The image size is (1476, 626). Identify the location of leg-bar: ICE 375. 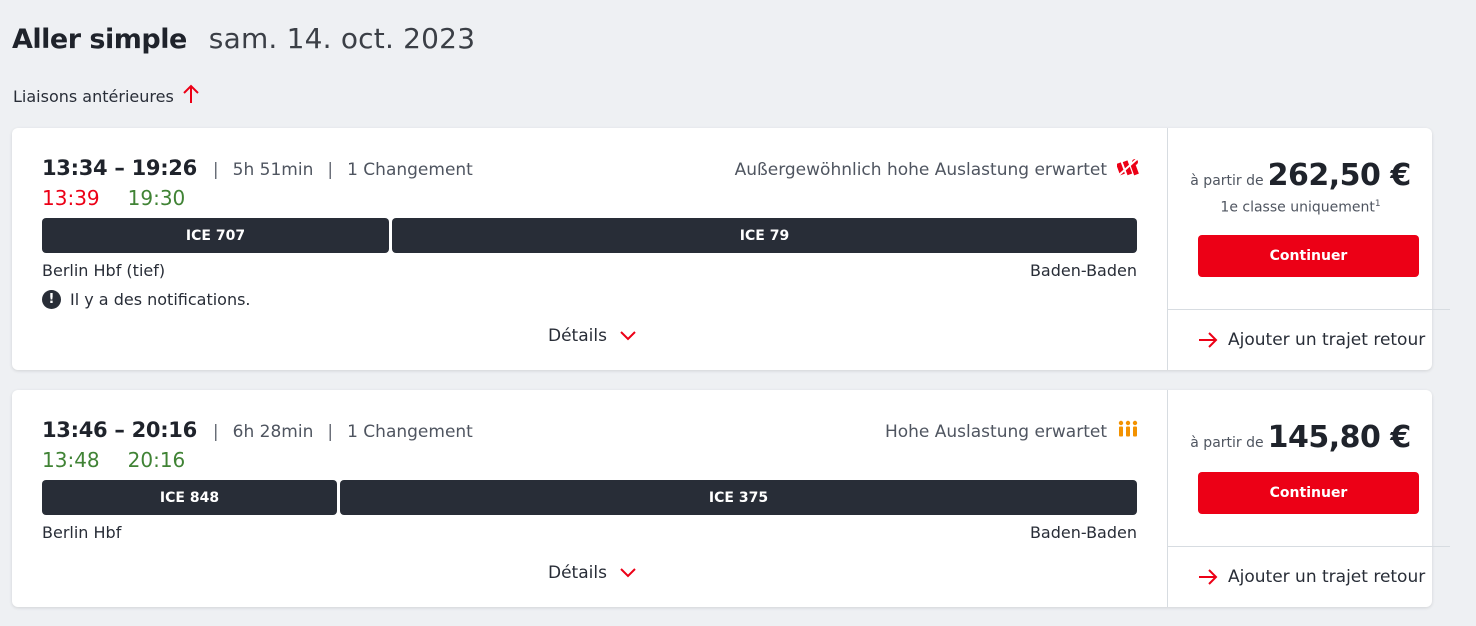
(738, 497).